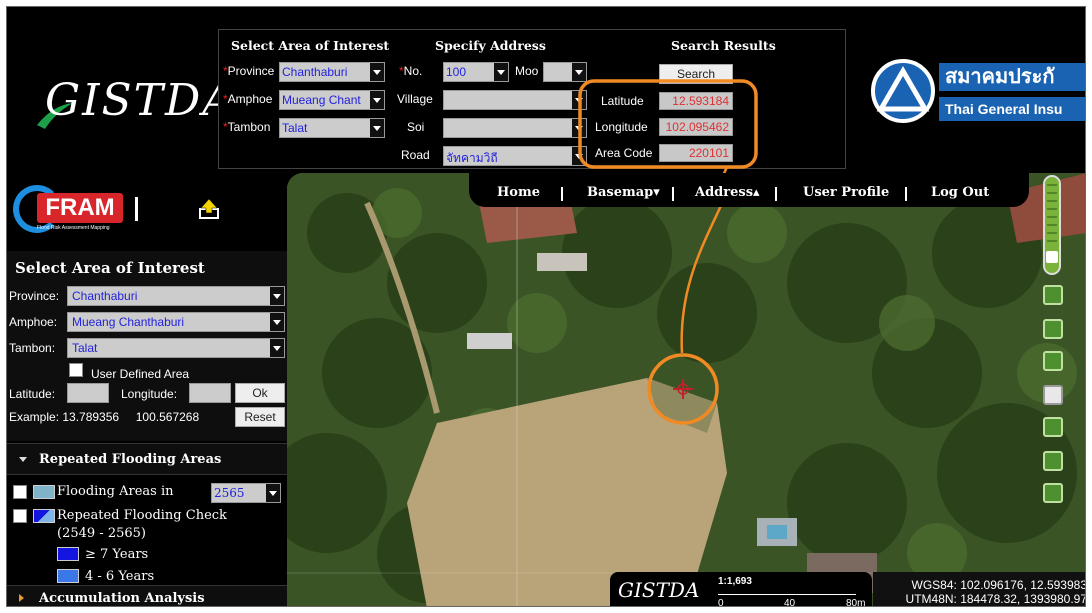  What do you see at coordinates (411, 71) in the screenshot?
I see `number-label: *No.` at bounding box center [411, 71].